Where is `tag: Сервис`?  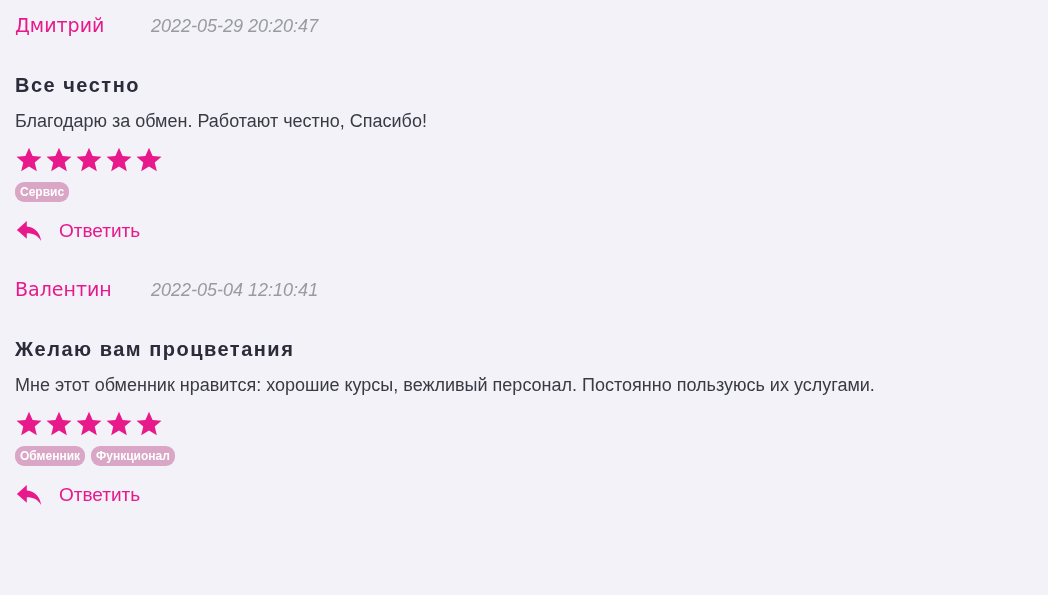 tag: Сервис is located at coordinates (42, 192).